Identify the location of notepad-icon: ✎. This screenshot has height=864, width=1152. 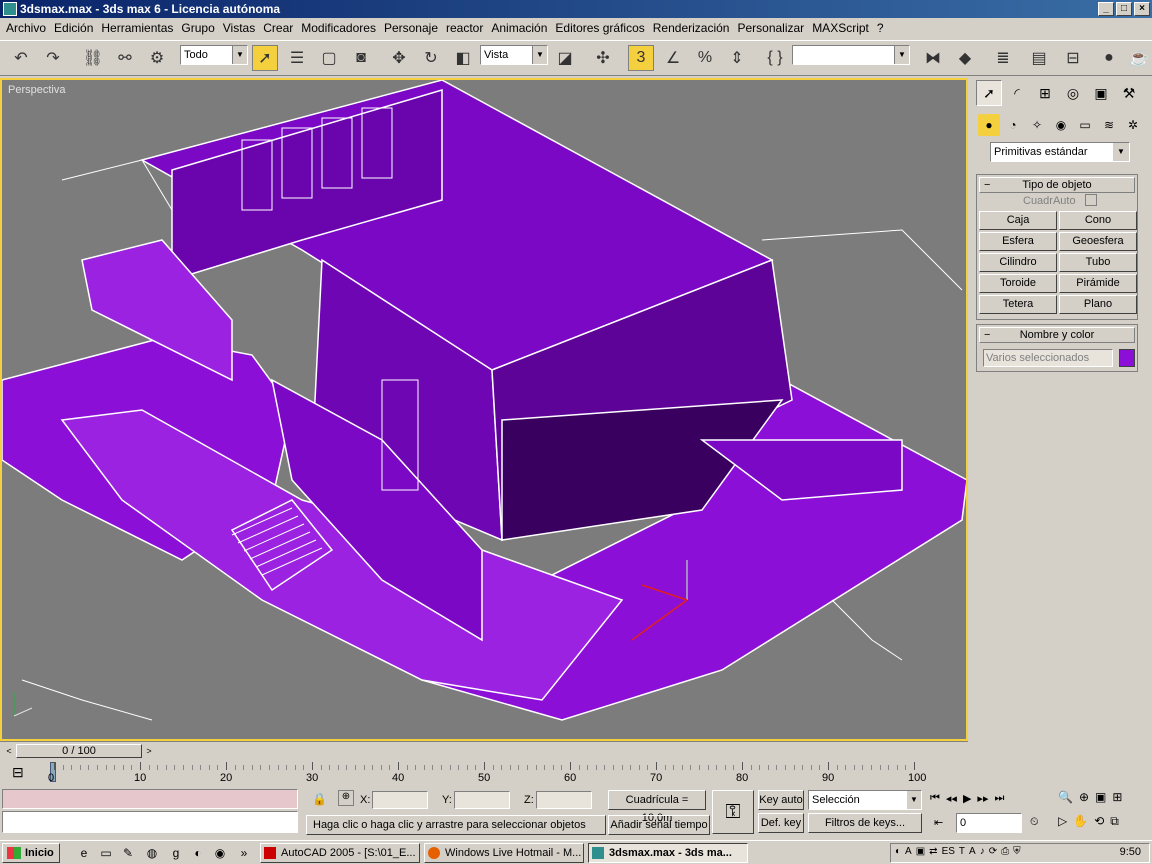
(128, 853).